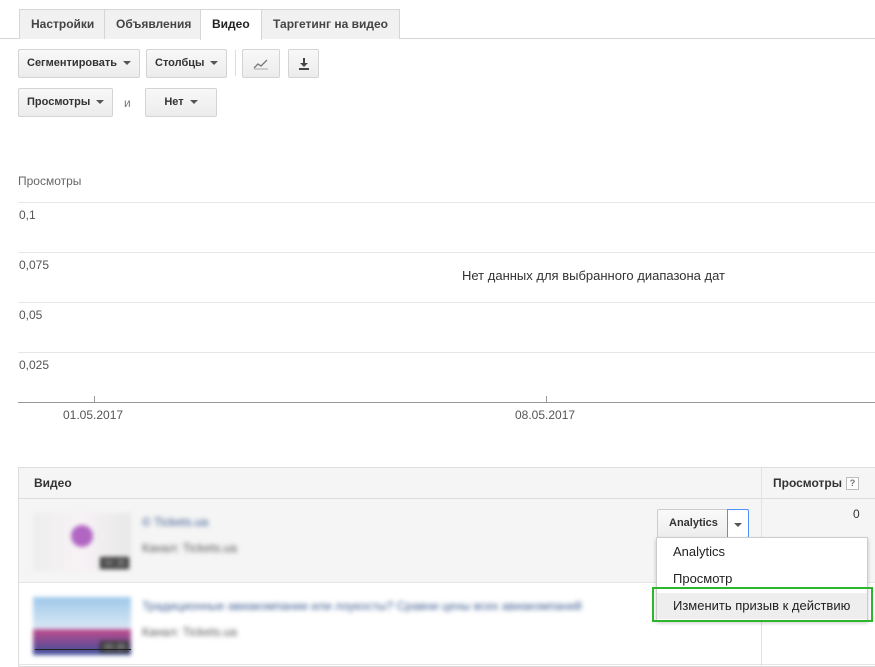 This screenshot has width=875, height=667. Describe the element at coordinates (447, 483) in the screenshot. I see `table-header: Видео Просмотры?` at that location.